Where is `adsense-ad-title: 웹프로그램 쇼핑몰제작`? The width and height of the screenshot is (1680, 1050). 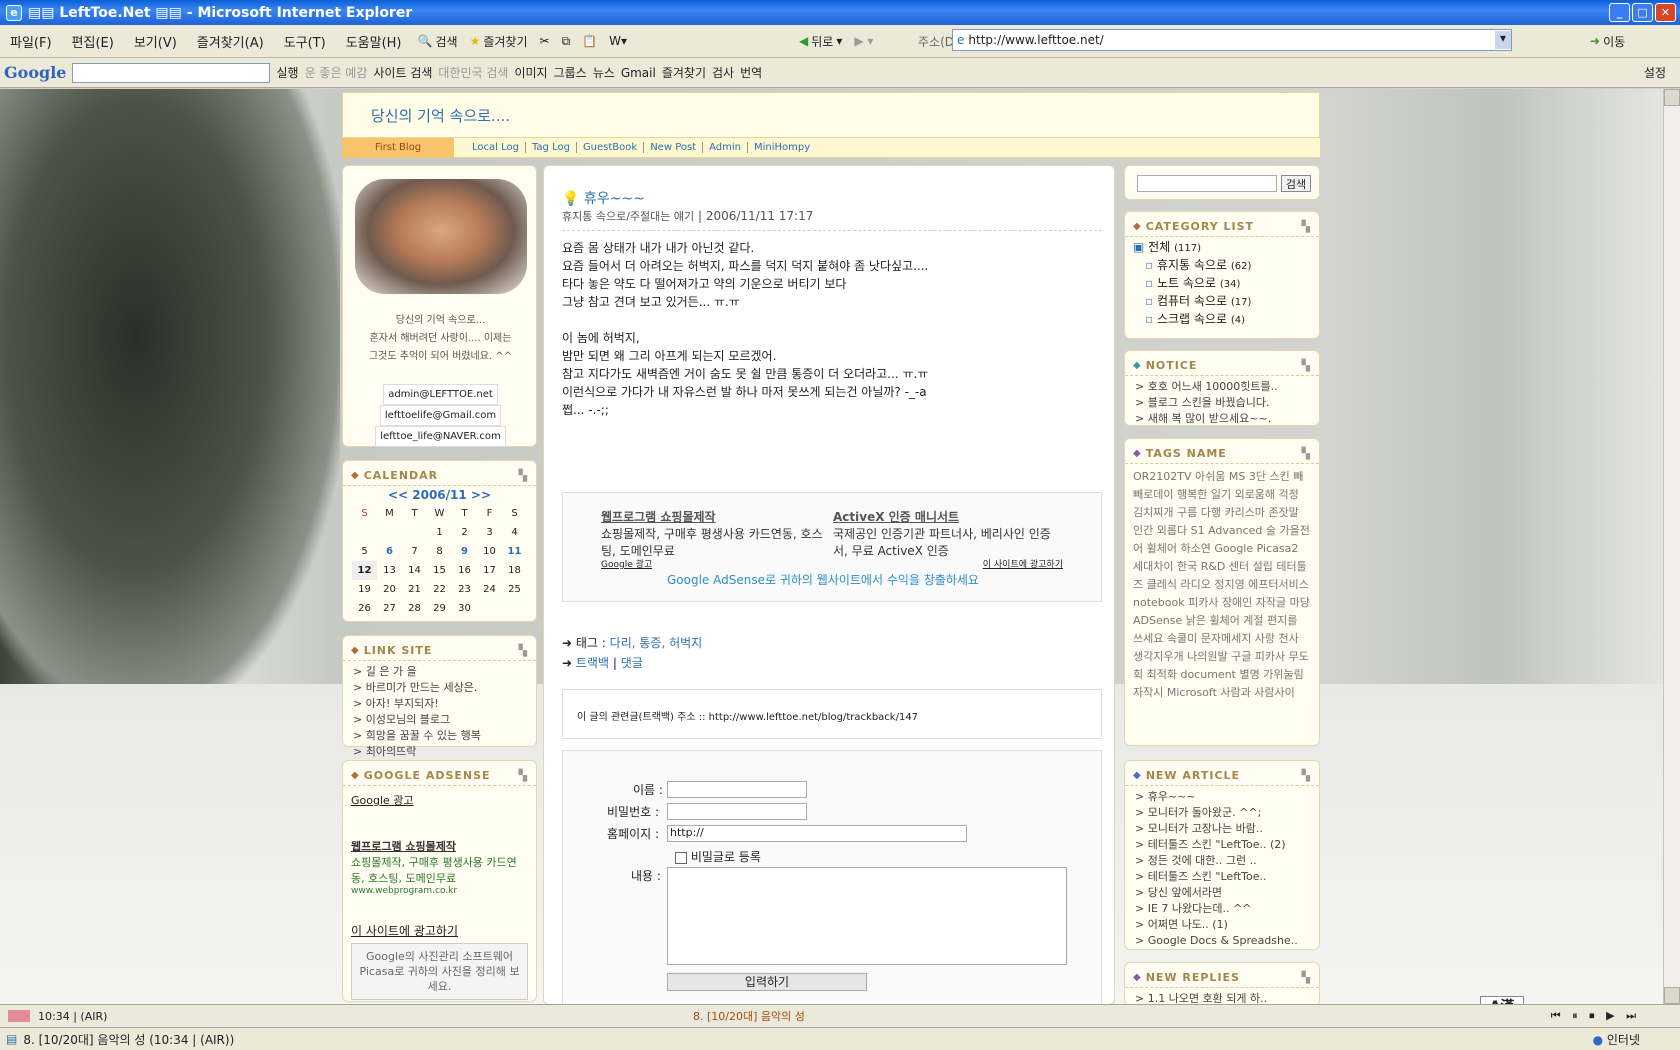
adsense-ad-title: 웹프로그램 쇼핑몰제작 is located at coordinates (439, 846).